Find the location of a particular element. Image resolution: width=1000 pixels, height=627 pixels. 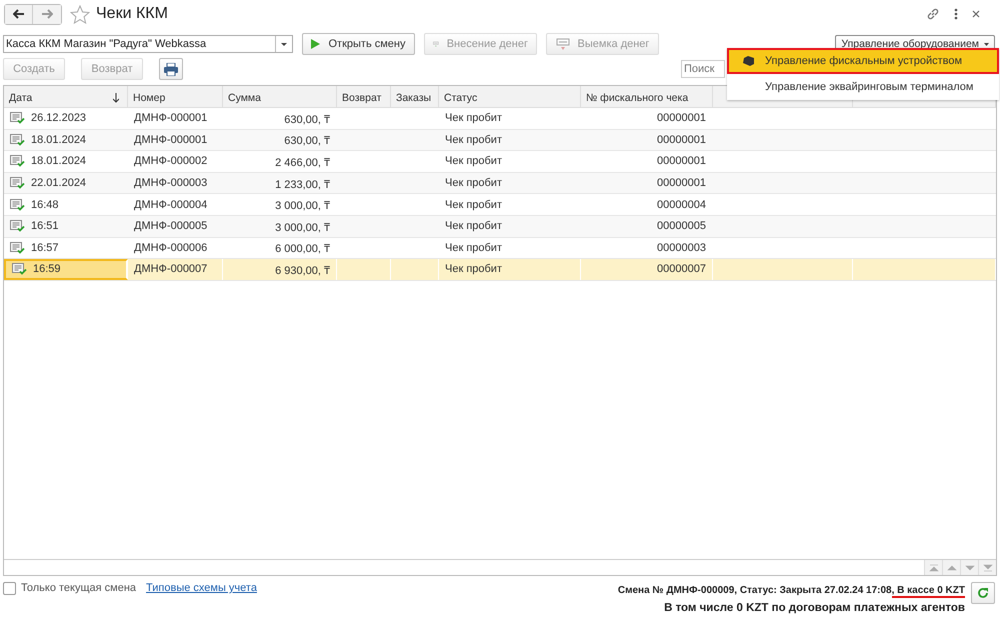

table-cell: ДМНФ-000005 is located at coordinates (171, 226).